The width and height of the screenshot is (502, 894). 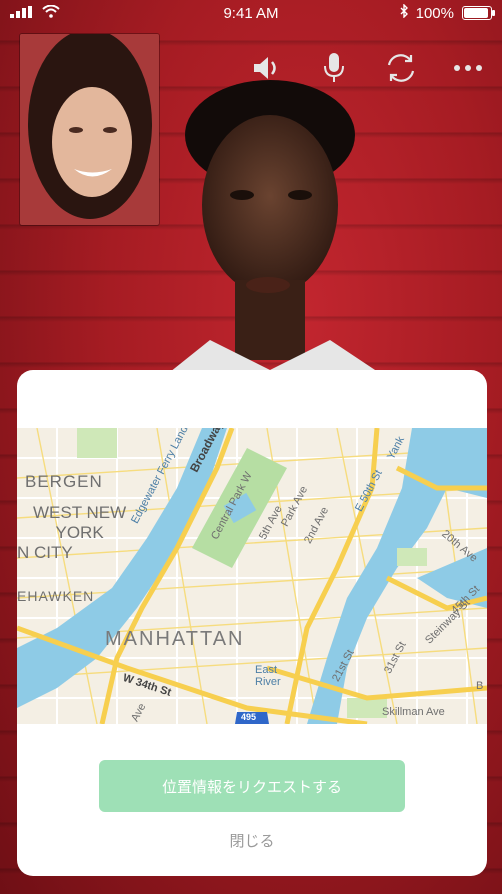 I want to click on map-label-skillman: Skillman Ave, so click(x=413, y=712).